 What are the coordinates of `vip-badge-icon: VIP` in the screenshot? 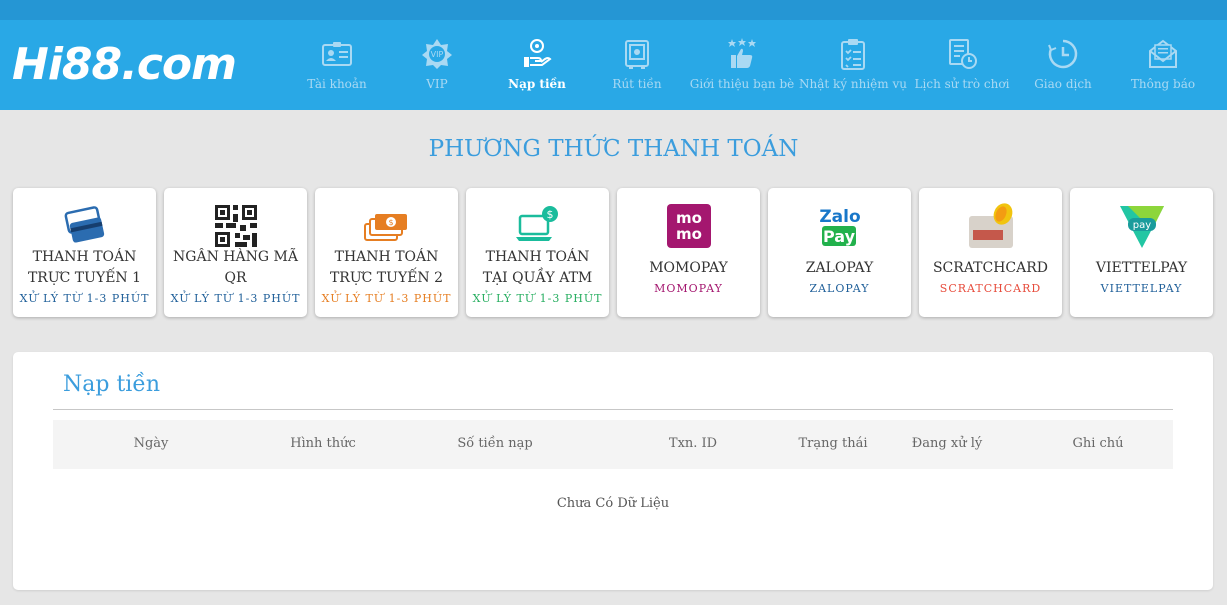 It's located at (437, 54).